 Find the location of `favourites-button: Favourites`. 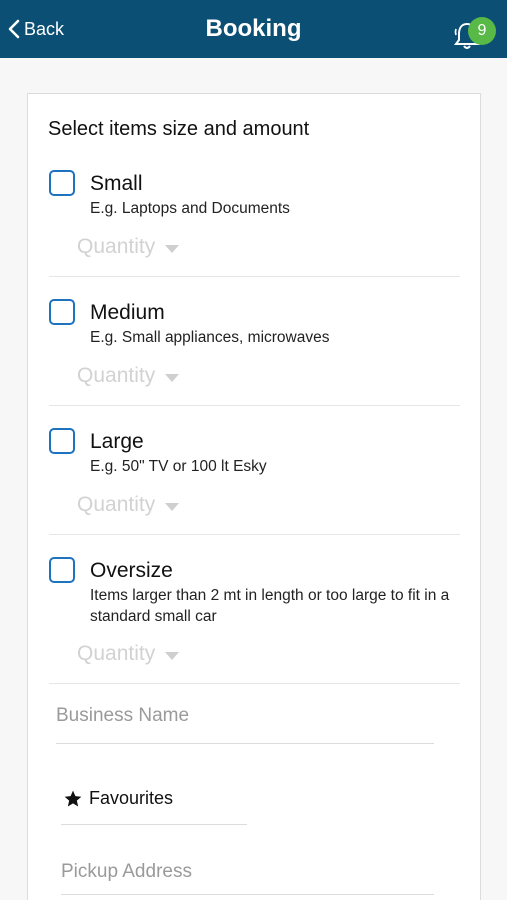

favourites-button: Favourites is located at coordinates (118, 798).